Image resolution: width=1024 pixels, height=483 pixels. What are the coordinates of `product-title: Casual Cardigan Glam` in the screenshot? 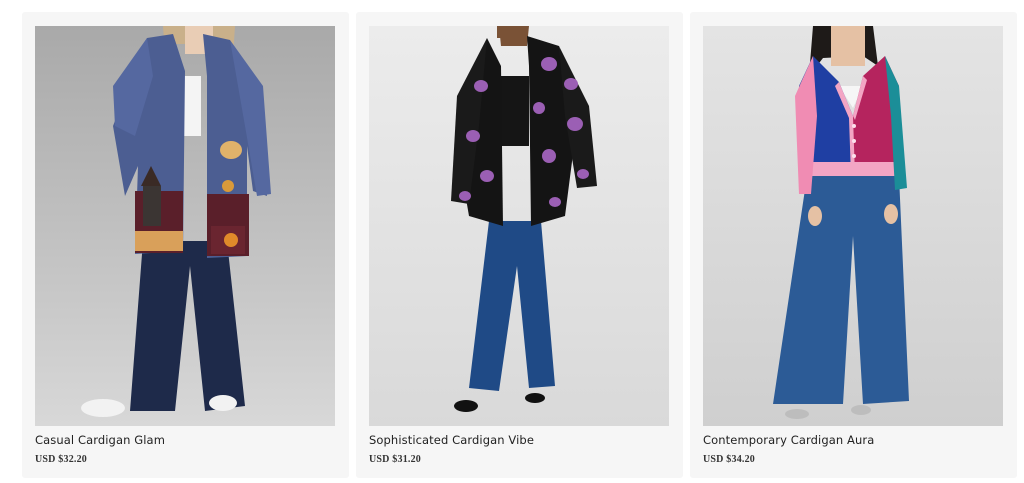 It's located at (185, 440).